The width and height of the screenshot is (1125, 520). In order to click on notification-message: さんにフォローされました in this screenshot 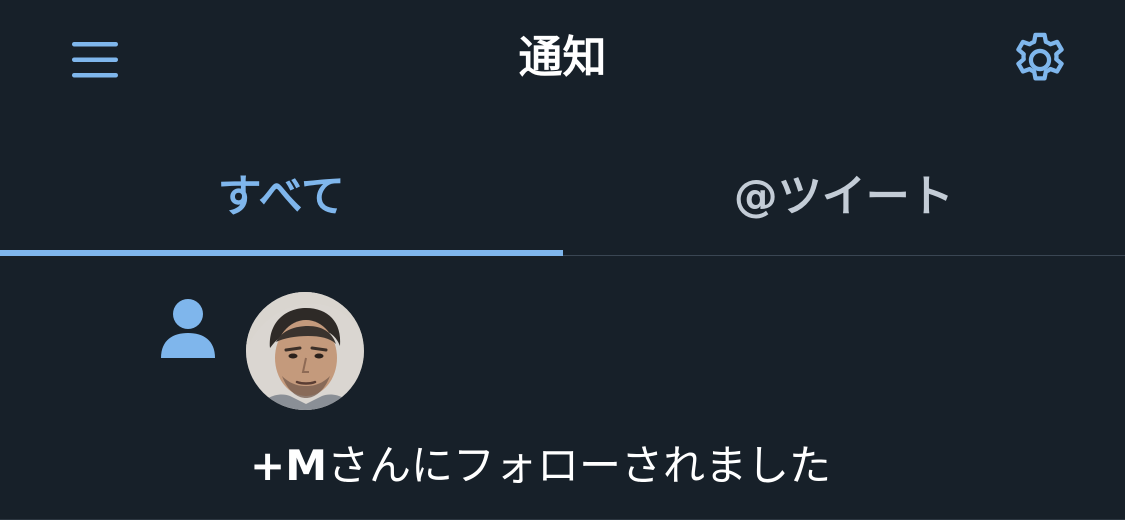, I will do `click(579, 465)`.